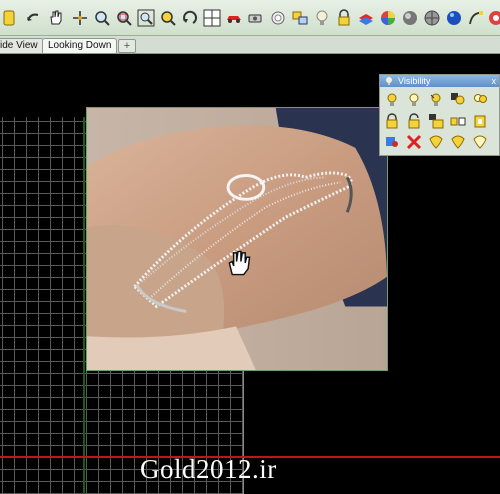 The image size is (500, 494). I want to click on camera-icon, so click(256, 18).